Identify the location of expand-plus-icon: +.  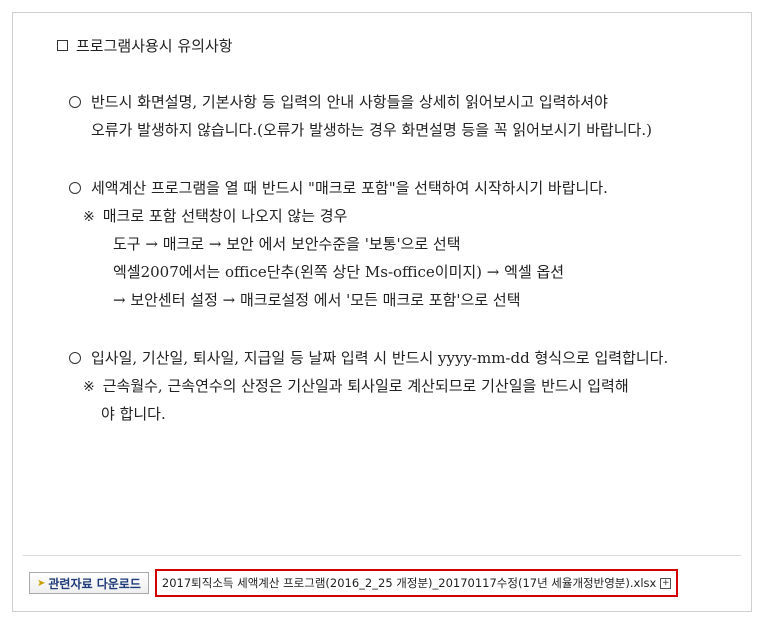
(666, 583).